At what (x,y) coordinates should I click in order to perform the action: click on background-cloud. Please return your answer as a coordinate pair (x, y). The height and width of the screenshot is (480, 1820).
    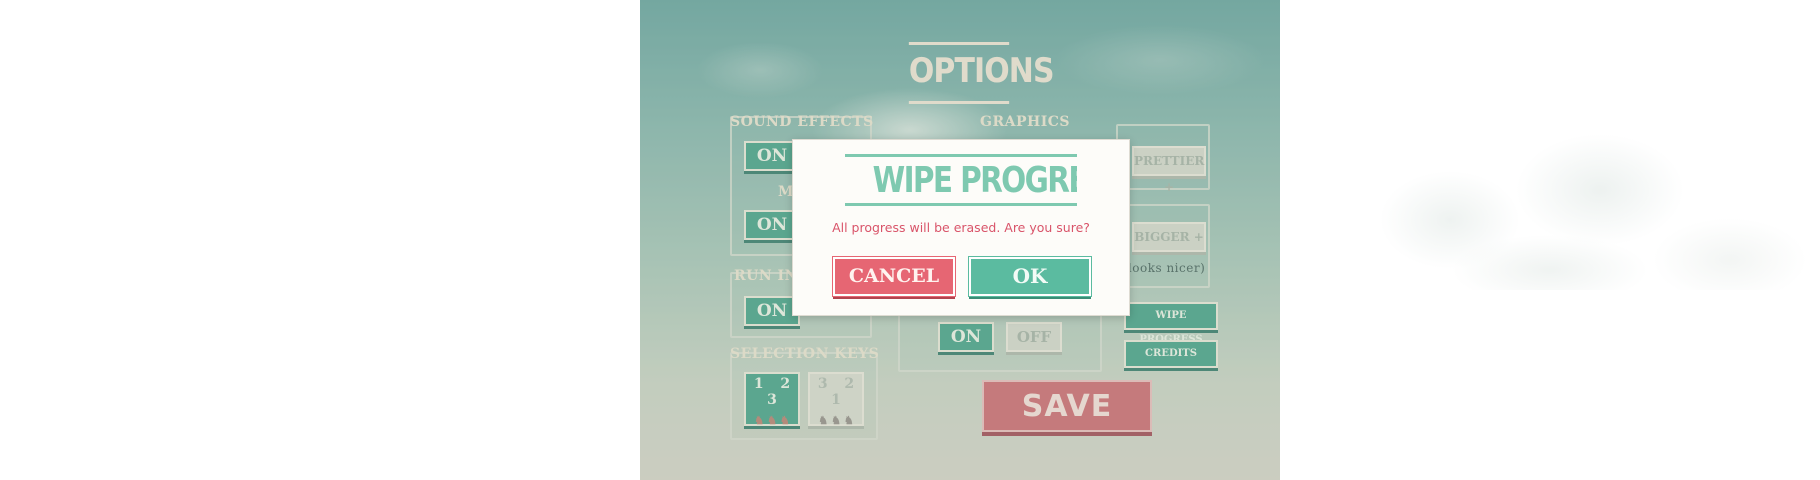
    Looking at the image, I should click on (1555, 195).